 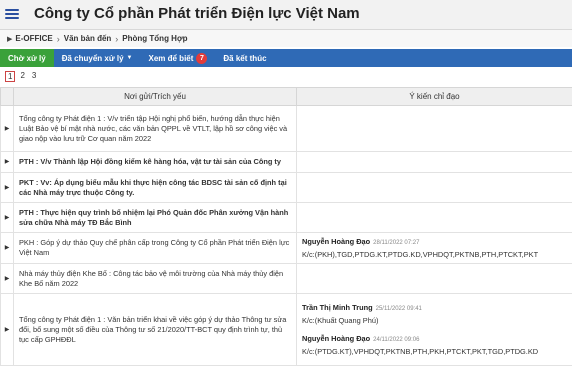 What do you see at coordinates (171, 58) in the screenshot?
I see `tab-for-info-label: Xem để biết` at bounding box center [171, 58].